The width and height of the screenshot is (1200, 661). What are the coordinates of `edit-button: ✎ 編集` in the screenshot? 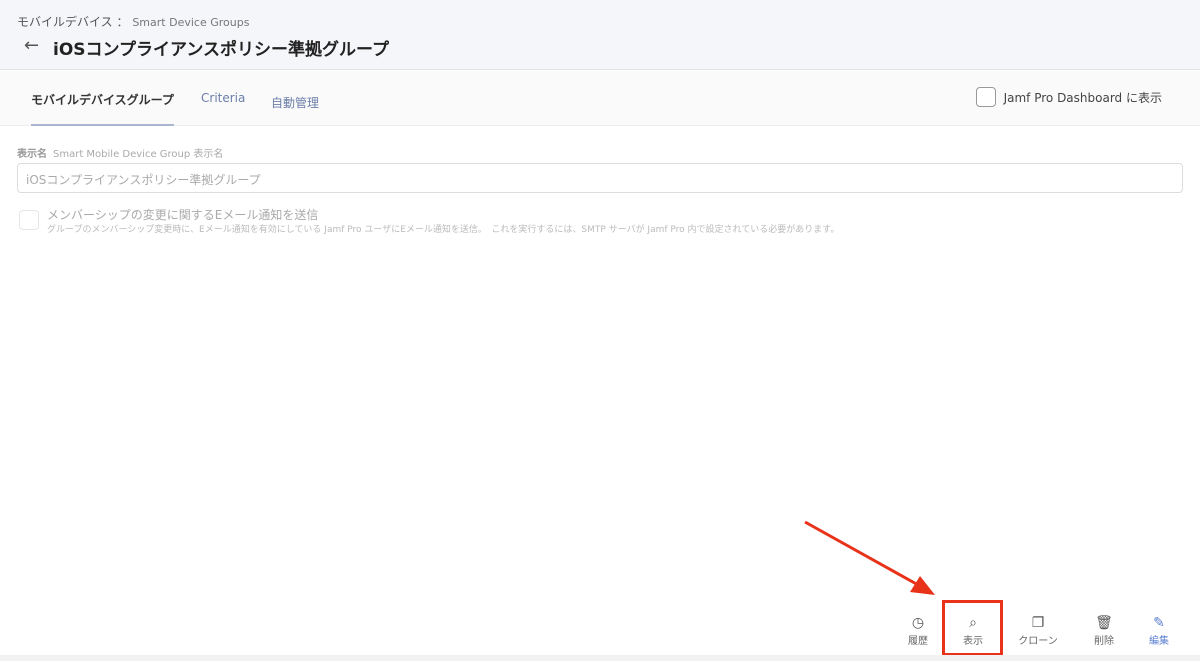 It's located at (1159, 631).